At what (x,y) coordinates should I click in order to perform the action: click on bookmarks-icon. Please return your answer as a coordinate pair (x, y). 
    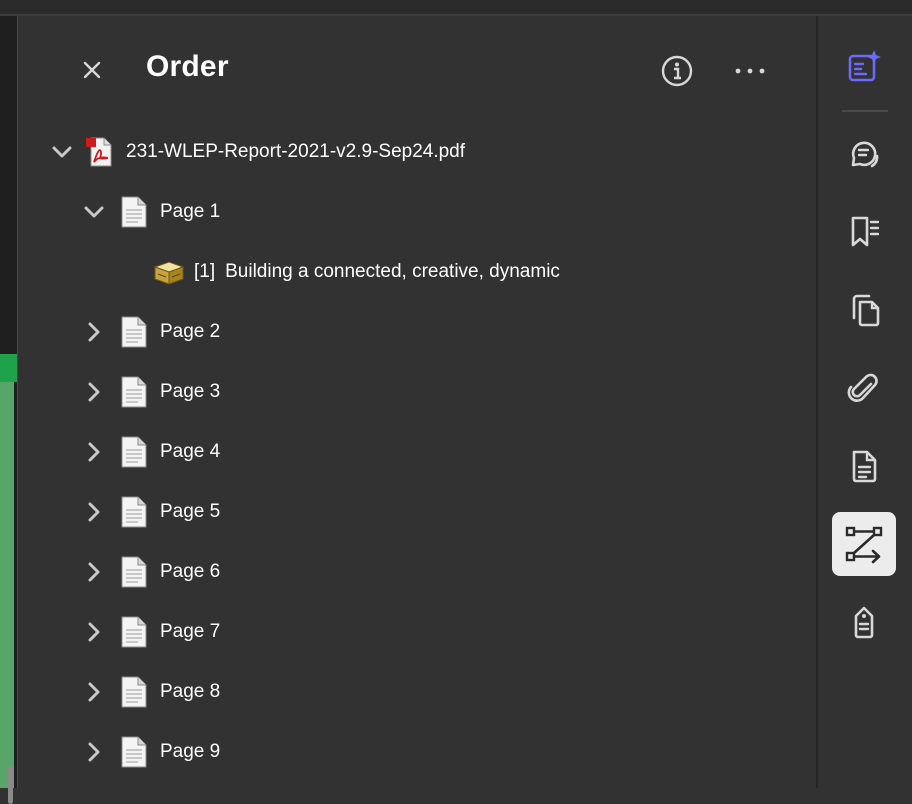
    Looking at the image, I should click on (865, 231).